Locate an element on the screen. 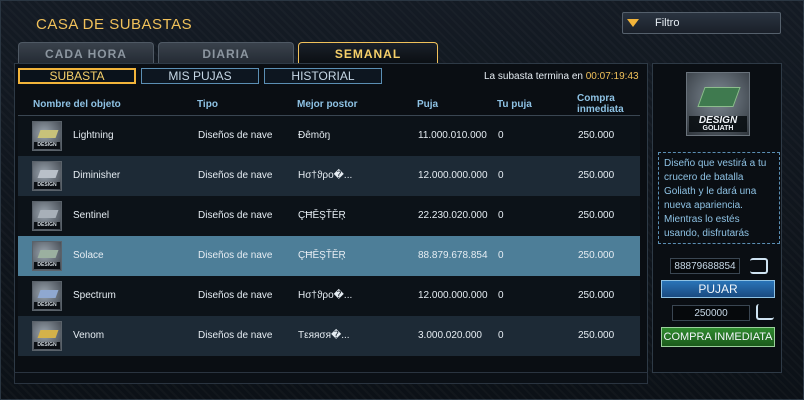  buy-now-price-field: 250000 is located at coordinates (711, 313).